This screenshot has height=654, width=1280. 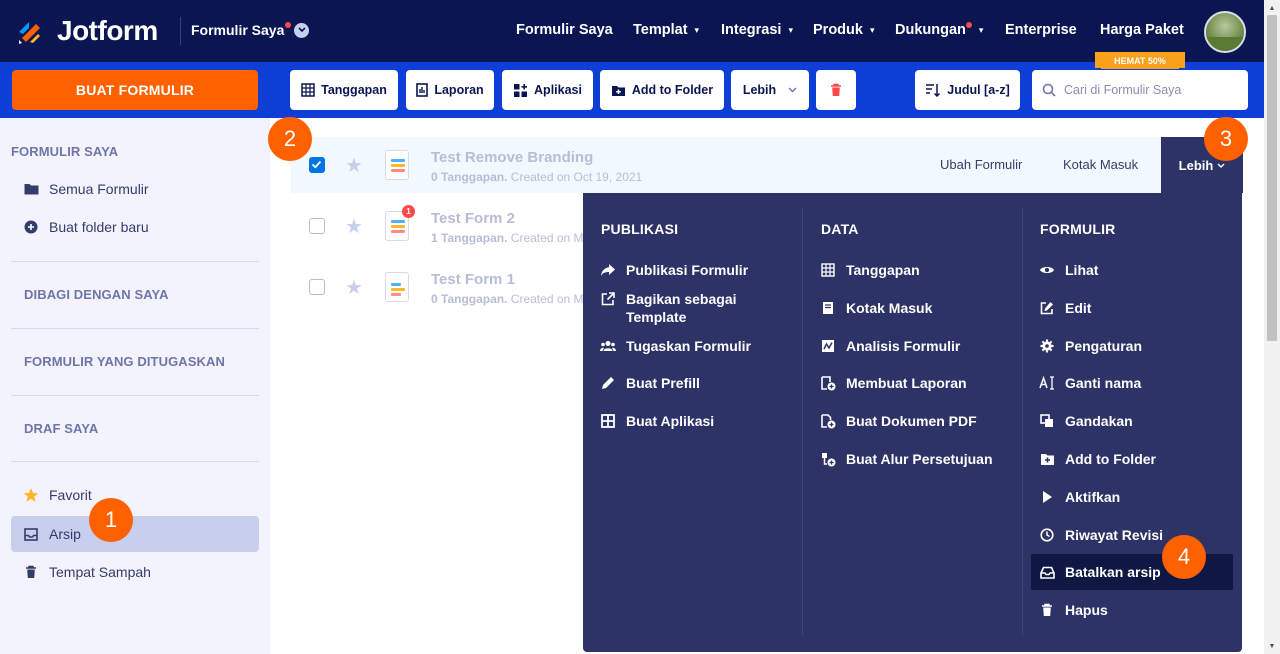 What do you see at coordinates (107, 30) in the screenshot?
I see `logo-text: Jotform` at bounding box center [107, 30].